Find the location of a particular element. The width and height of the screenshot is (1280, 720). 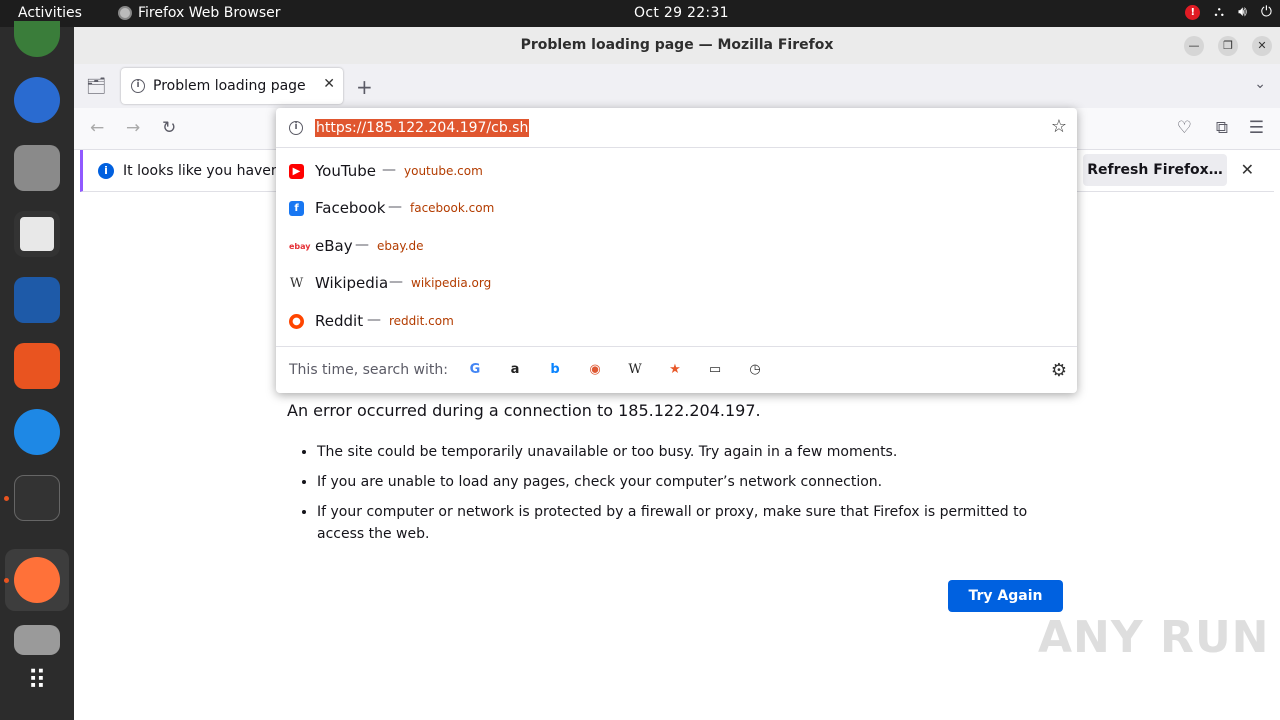

suggestion-name: eBay is located at coordinates (334, 246).